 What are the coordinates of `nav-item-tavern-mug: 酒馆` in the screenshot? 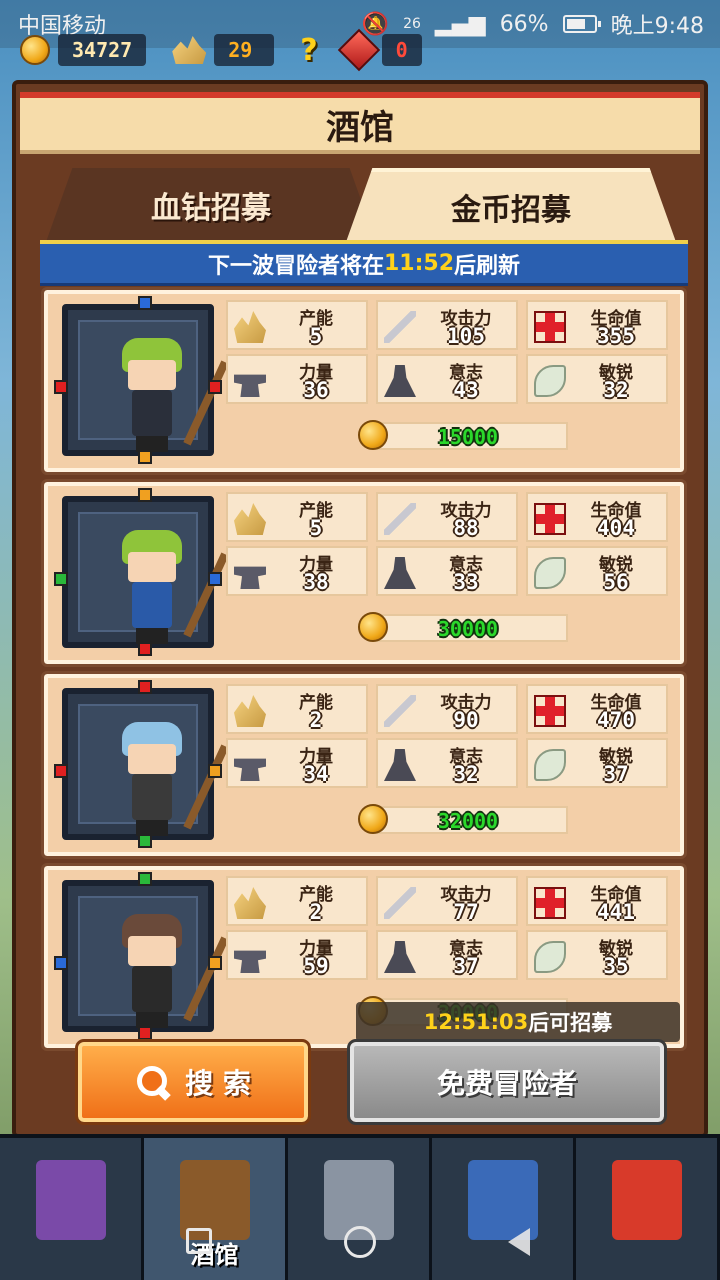 It's located at (216, 1209).